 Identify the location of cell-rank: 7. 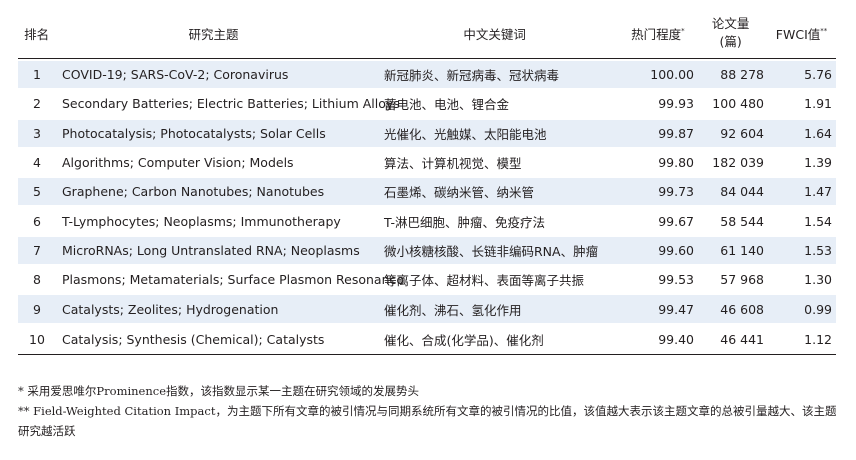
(37, 250).